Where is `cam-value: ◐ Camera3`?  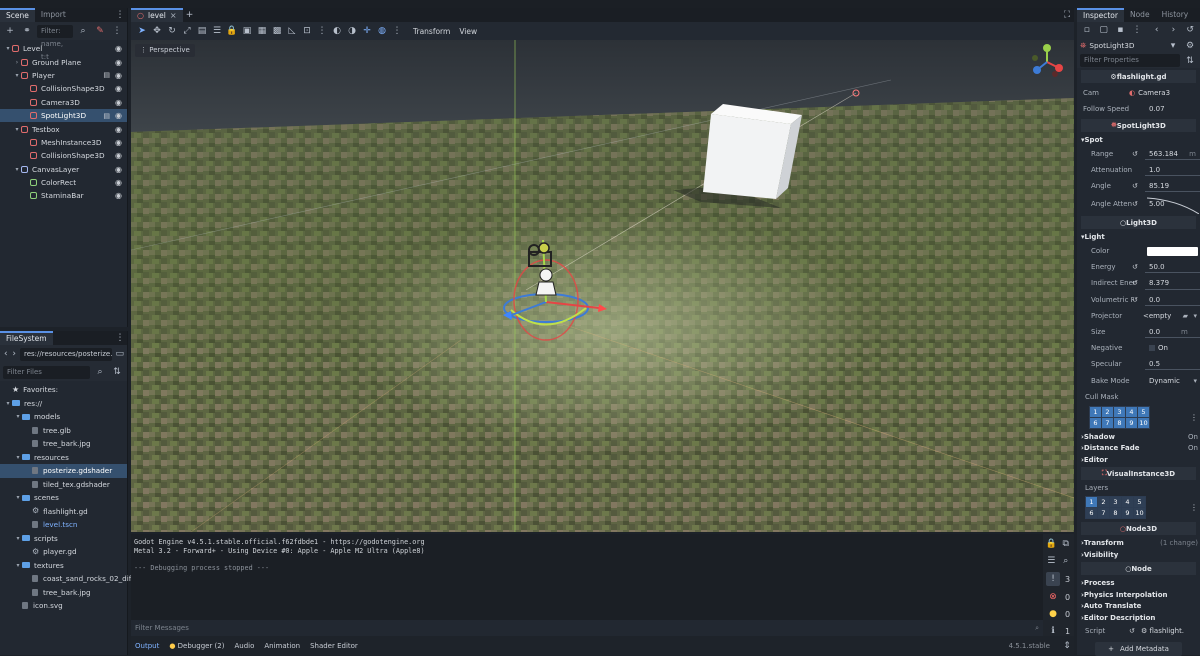
cam-value: ◐ Camera3 is located at coordinates (1149, 93).